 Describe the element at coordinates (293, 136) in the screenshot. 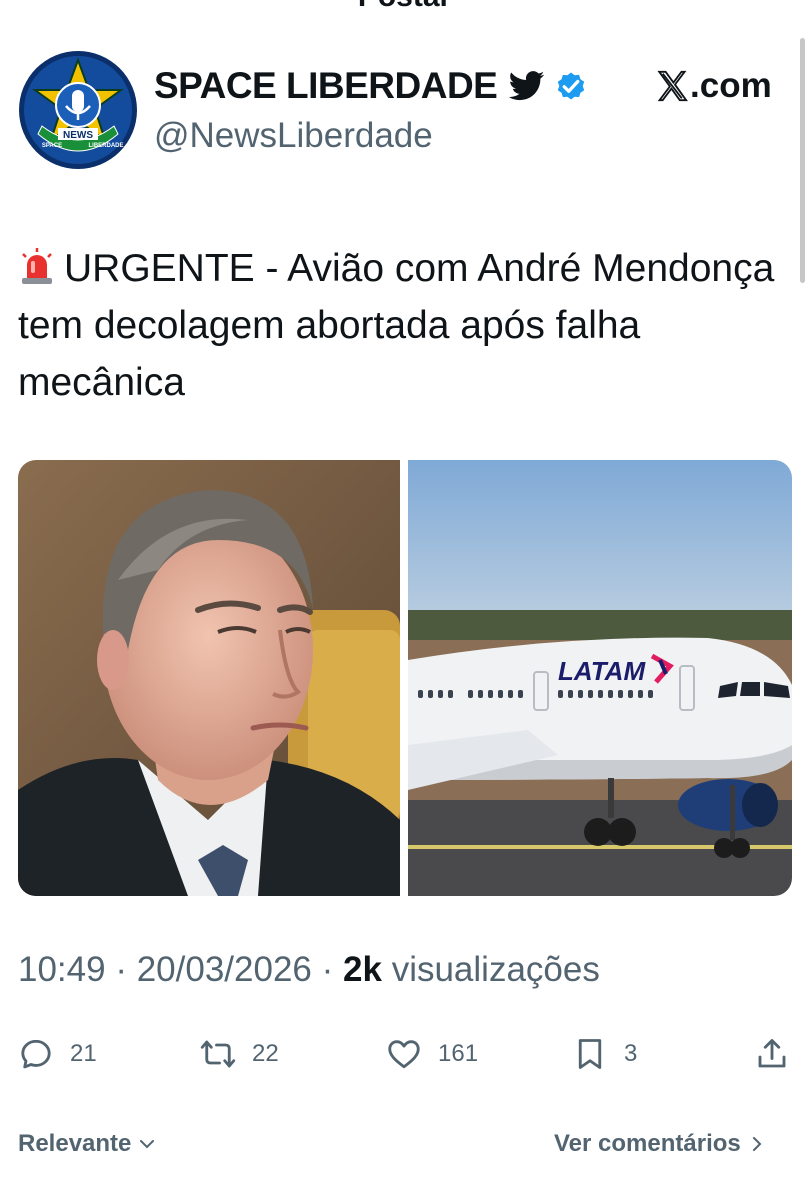

I see `author-handle: @NewsLiberdade` at that location.